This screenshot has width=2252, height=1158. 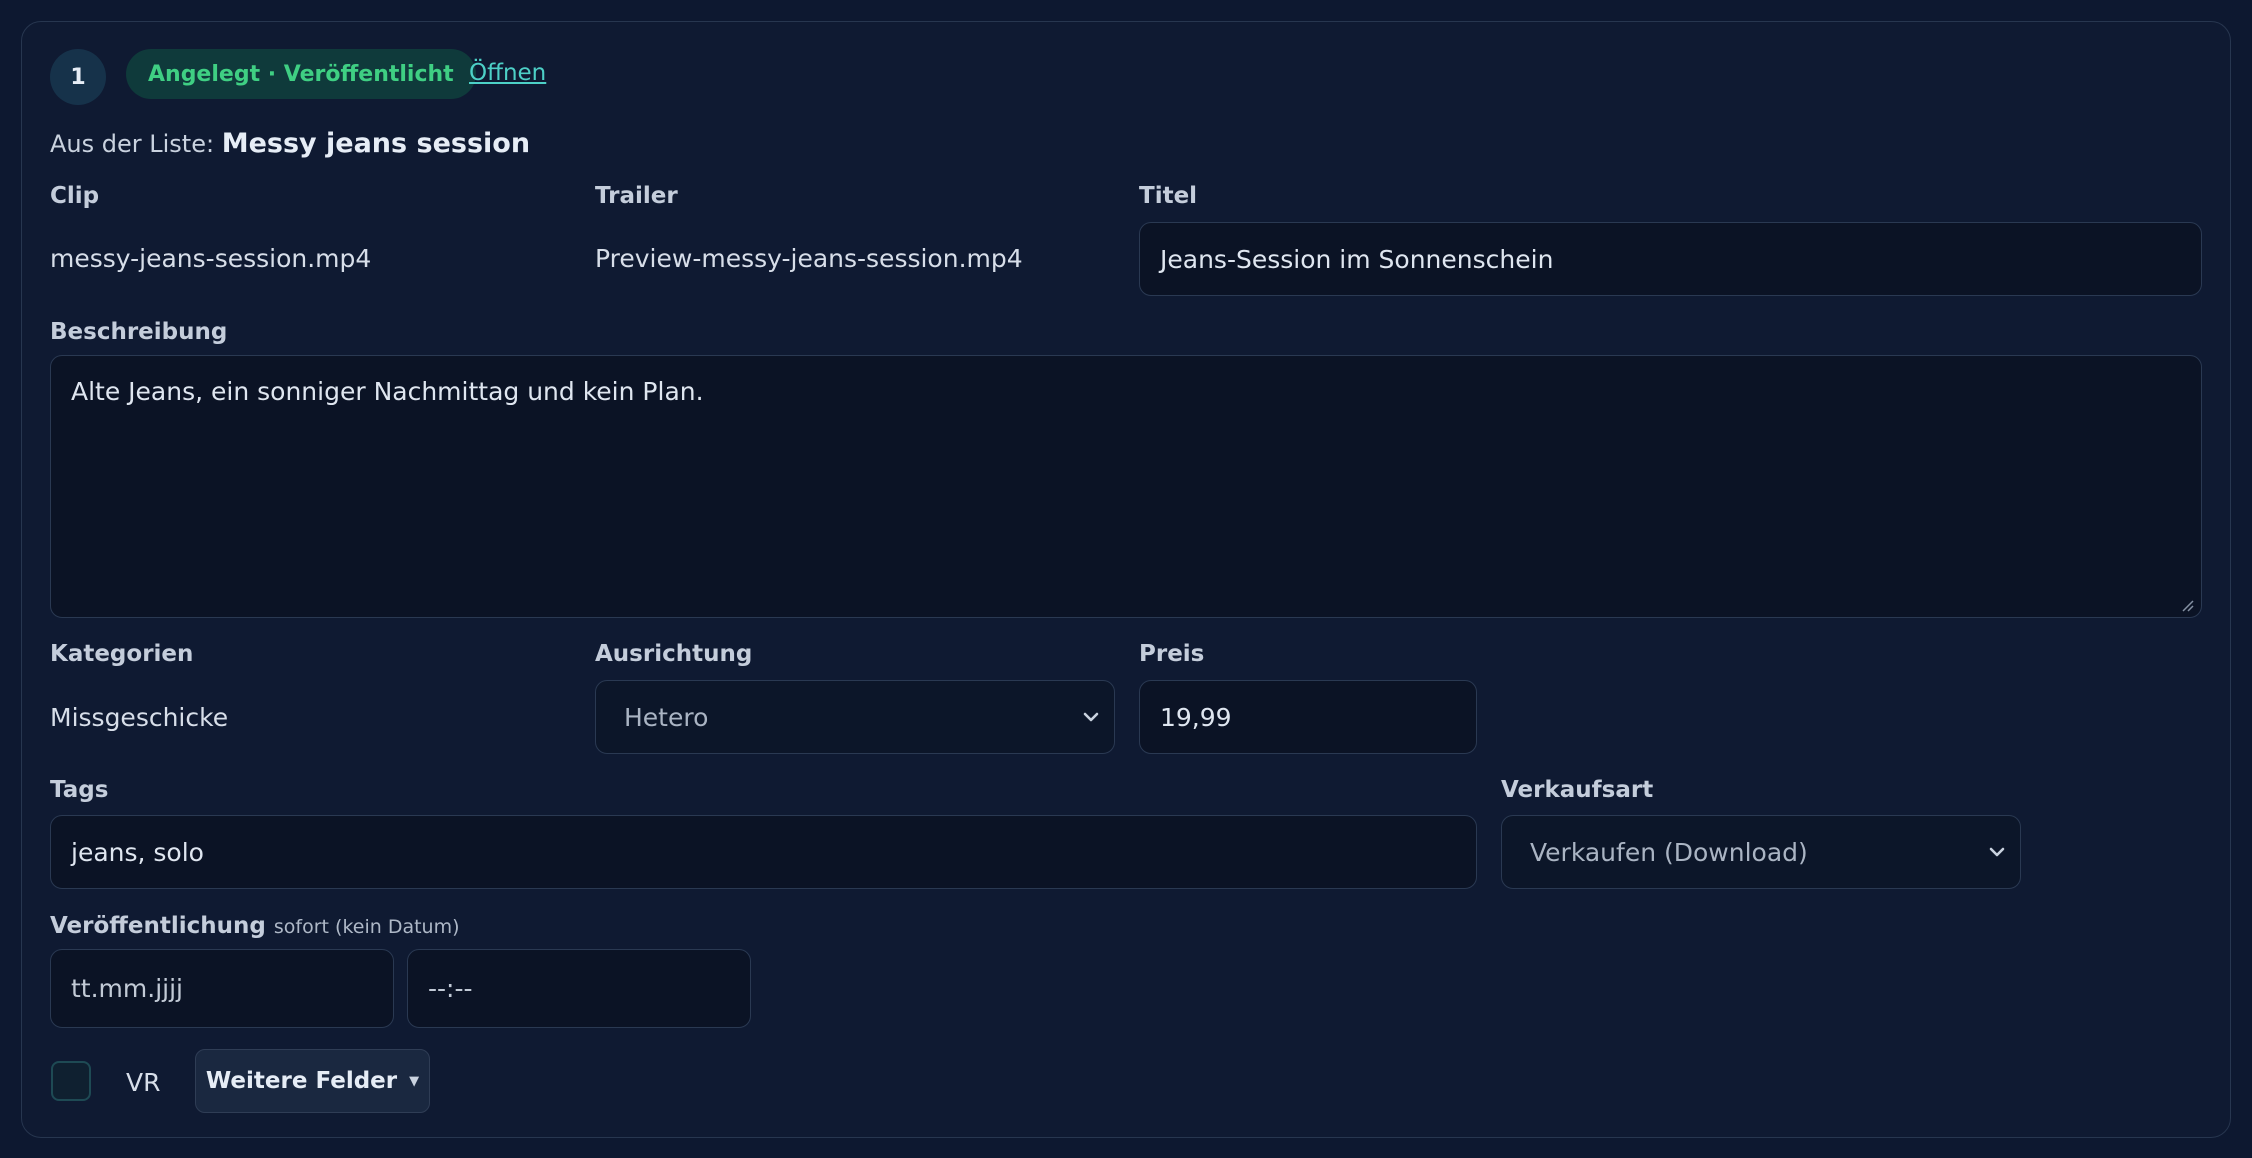 I want to click on orientation-selected: Hetero, so click(x=666, y=717).